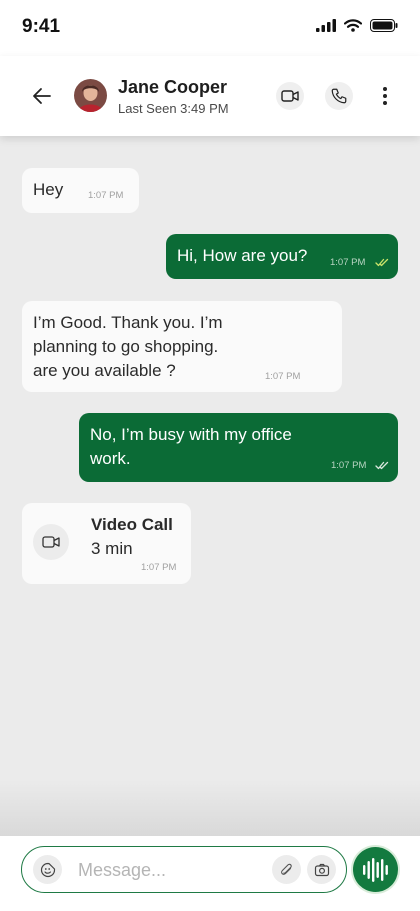  Describe the element at coordinates (173, 108) in the screenshot. I see `last-seen-status: Last Seen 3:49 PM` at that location.